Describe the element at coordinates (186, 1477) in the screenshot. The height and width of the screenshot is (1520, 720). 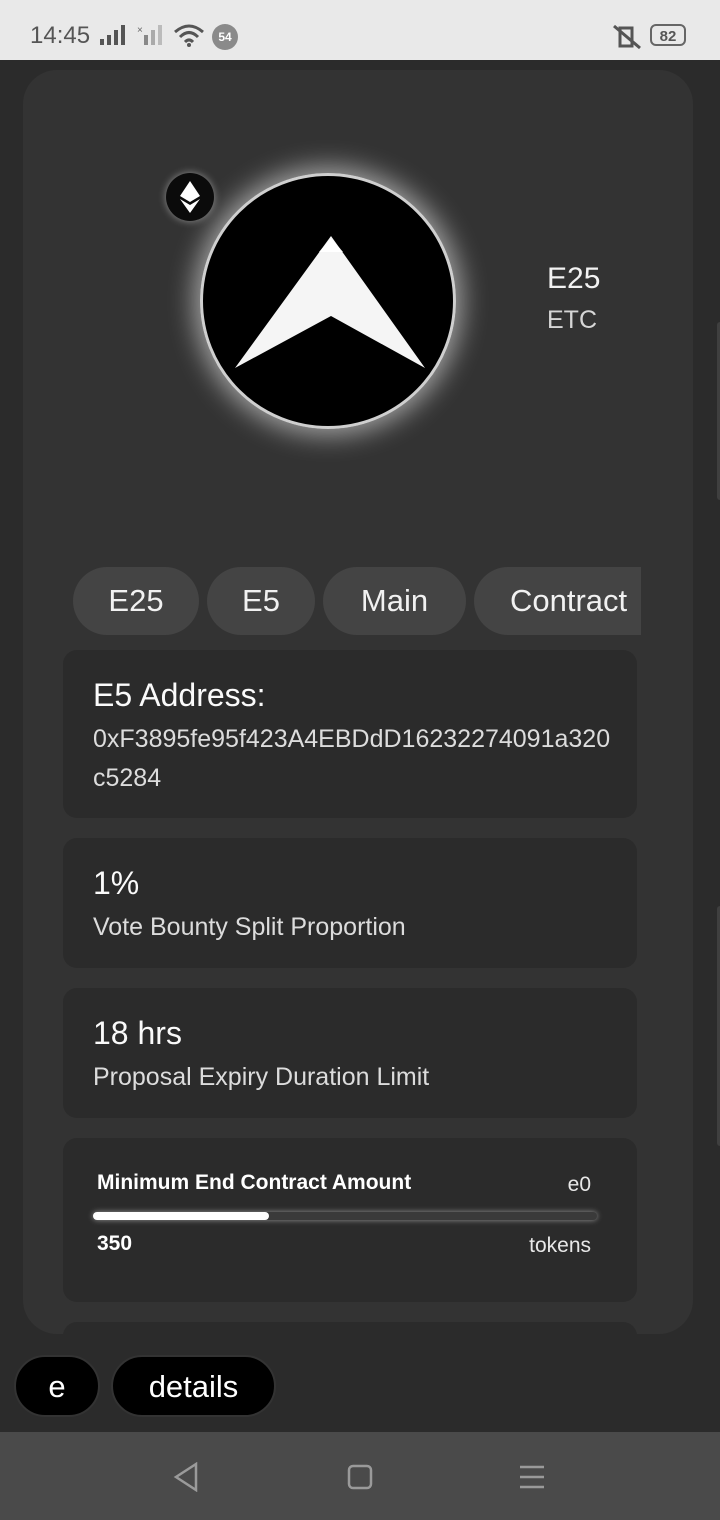
I see `back-icon` at that location.